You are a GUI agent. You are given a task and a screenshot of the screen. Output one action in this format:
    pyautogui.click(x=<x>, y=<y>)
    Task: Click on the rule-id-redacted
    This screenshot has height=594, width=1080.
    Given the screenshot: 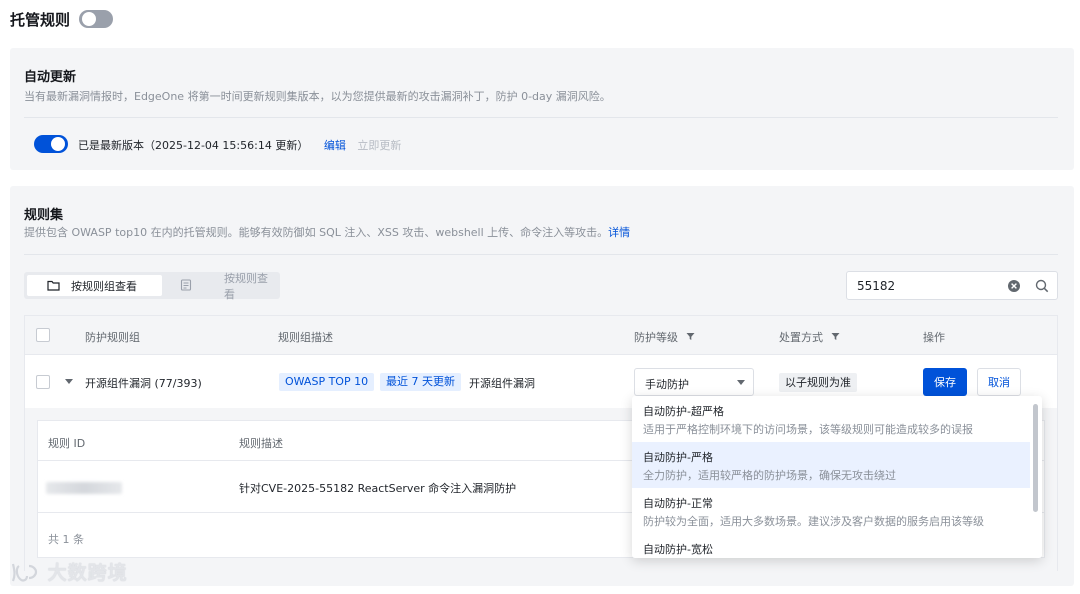 What is the action you would take?
    pyautogui.click(x=84, y=488)
    